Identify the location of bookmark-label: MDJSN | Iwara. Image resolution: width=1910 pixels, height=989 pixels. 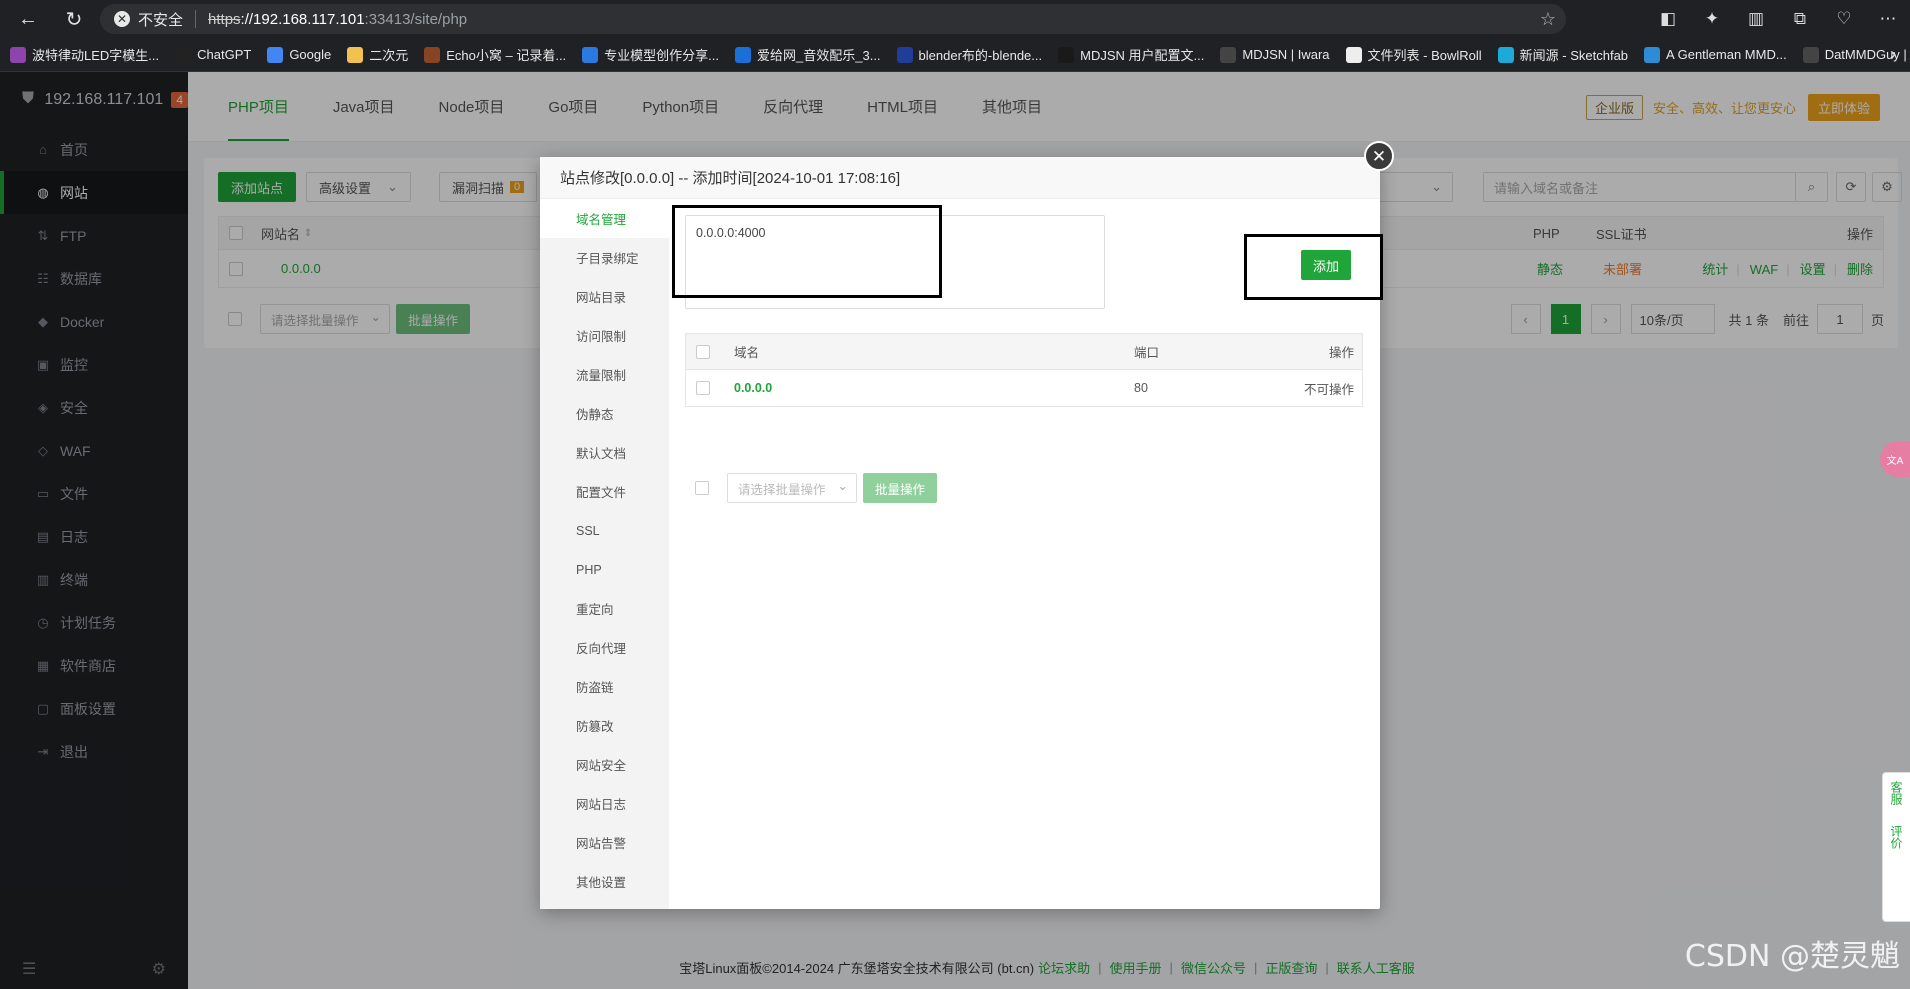
(1286, 54).